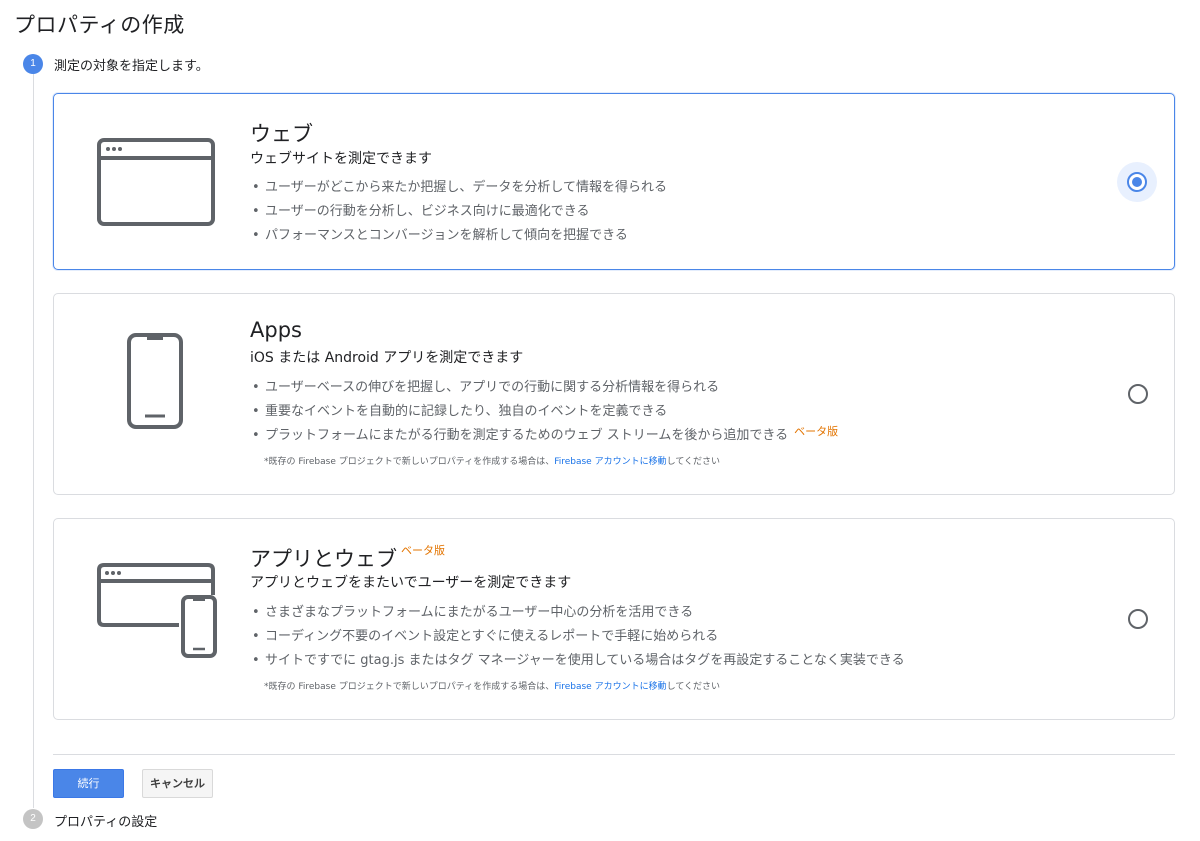 This screenshot has width=1200, height=841. What do you see at coordinates (440, 235) in the screenshot?
I see `list-item: • パフォーマンスとコンバージョンを解析して傾向を把握できる` at bounding box center [440, 235].